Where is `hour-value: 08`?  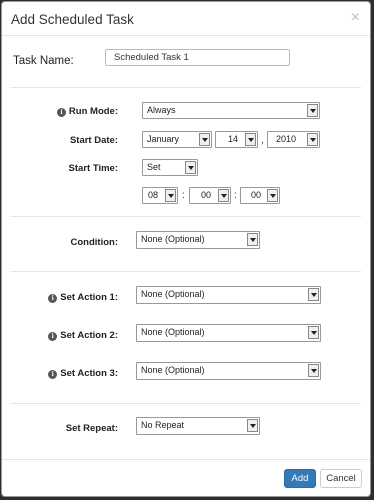
hour-value: 08 is located at coordinates (153, 195).